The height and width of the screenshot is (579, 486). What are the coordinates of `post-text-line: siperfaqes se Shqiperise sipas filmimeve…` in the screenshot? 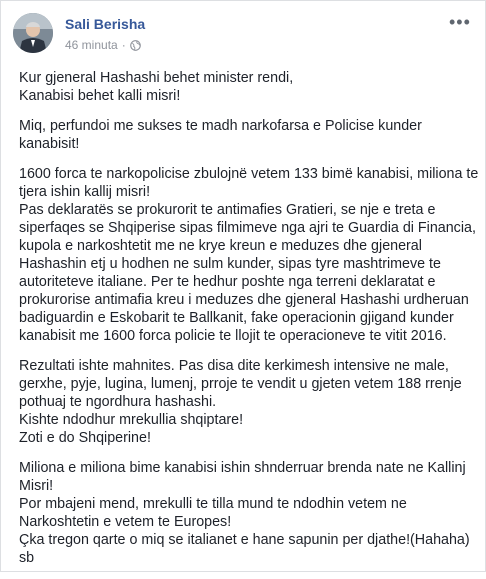 It's located at (247, 228).